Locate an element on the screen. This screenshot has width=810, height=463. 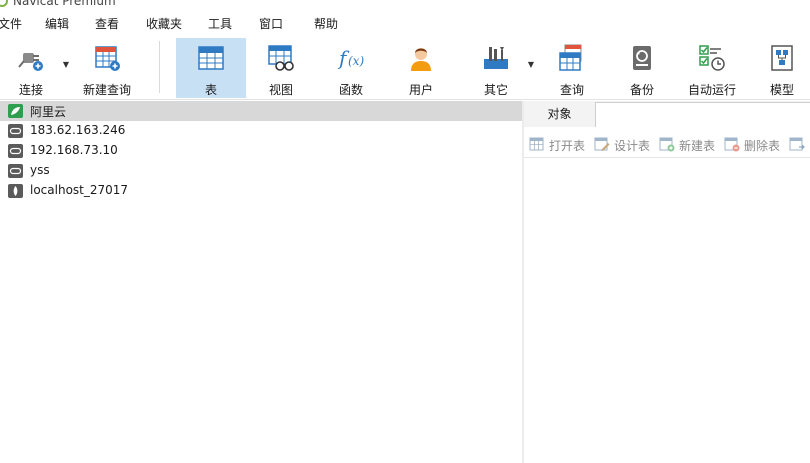
tab-strip: 对象 is located at coordinates (667, 114).